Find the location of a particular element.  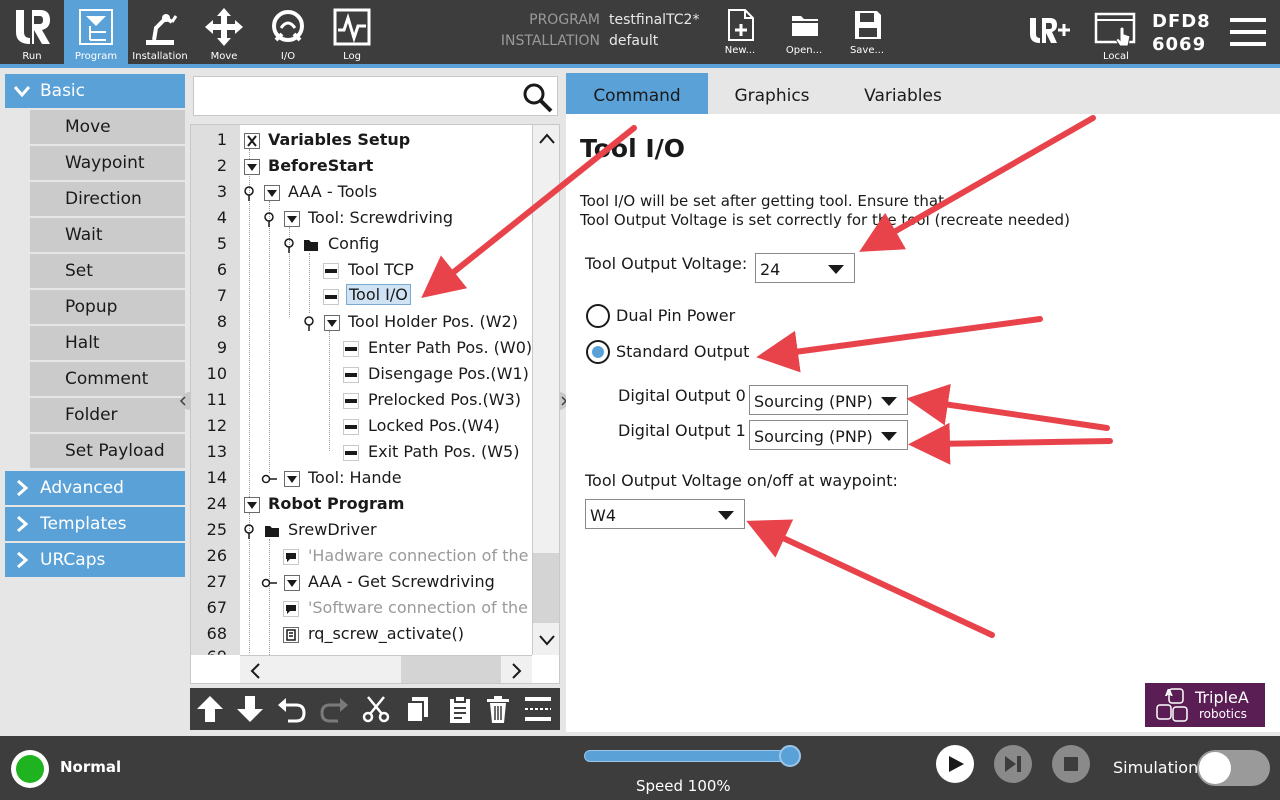

dual-pin-power-radio is located at coordinates (598, 316).